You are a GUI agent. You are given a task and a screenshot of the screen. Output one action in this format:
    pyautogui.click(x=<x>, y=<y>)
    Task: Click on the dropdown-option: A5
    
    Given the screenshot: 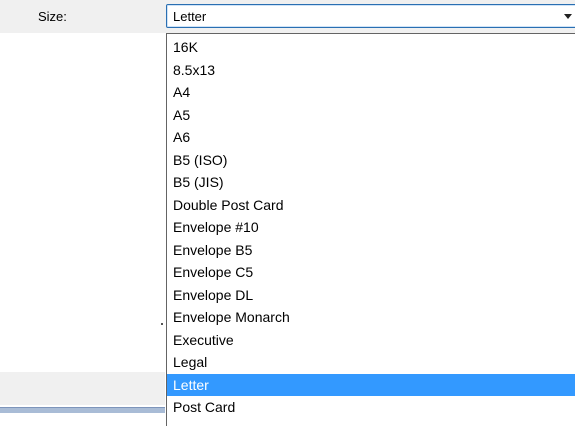 What is the action you would take?
    pyautogui.click(x=371, y=115)
    